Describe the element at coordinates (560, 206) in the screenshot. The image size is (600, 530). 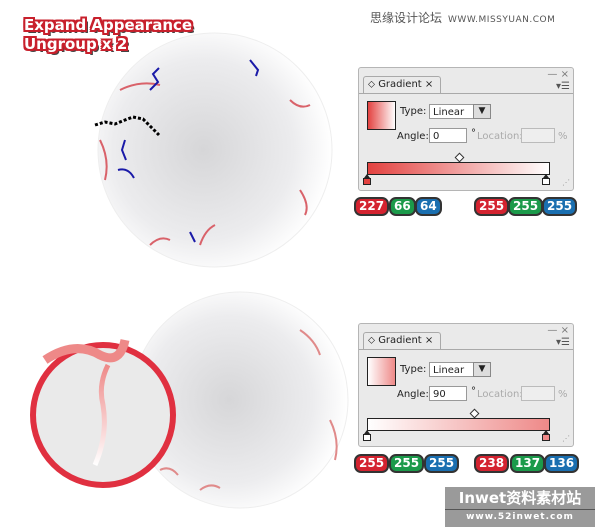
I see `right-b-value: 255` at that location.